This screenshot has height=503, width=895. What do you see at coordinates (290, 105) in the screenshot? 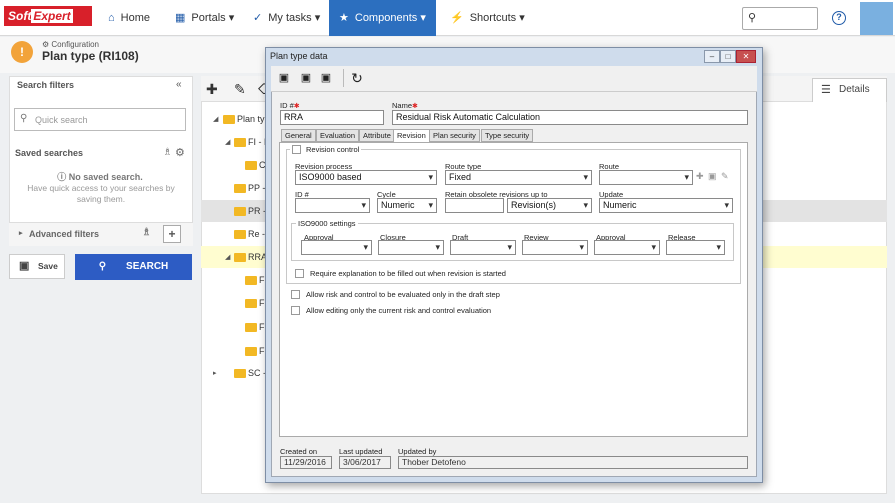
I see `id-label: ID #✱` at bounding box center [290, 105].